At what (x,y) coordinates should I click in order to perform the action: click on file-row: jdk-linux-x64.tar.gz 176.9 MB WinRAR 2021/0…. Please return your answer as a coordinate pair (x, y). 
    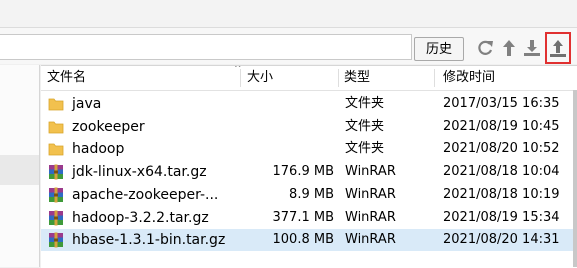
    Looking at the image, I should click on (309, 172).